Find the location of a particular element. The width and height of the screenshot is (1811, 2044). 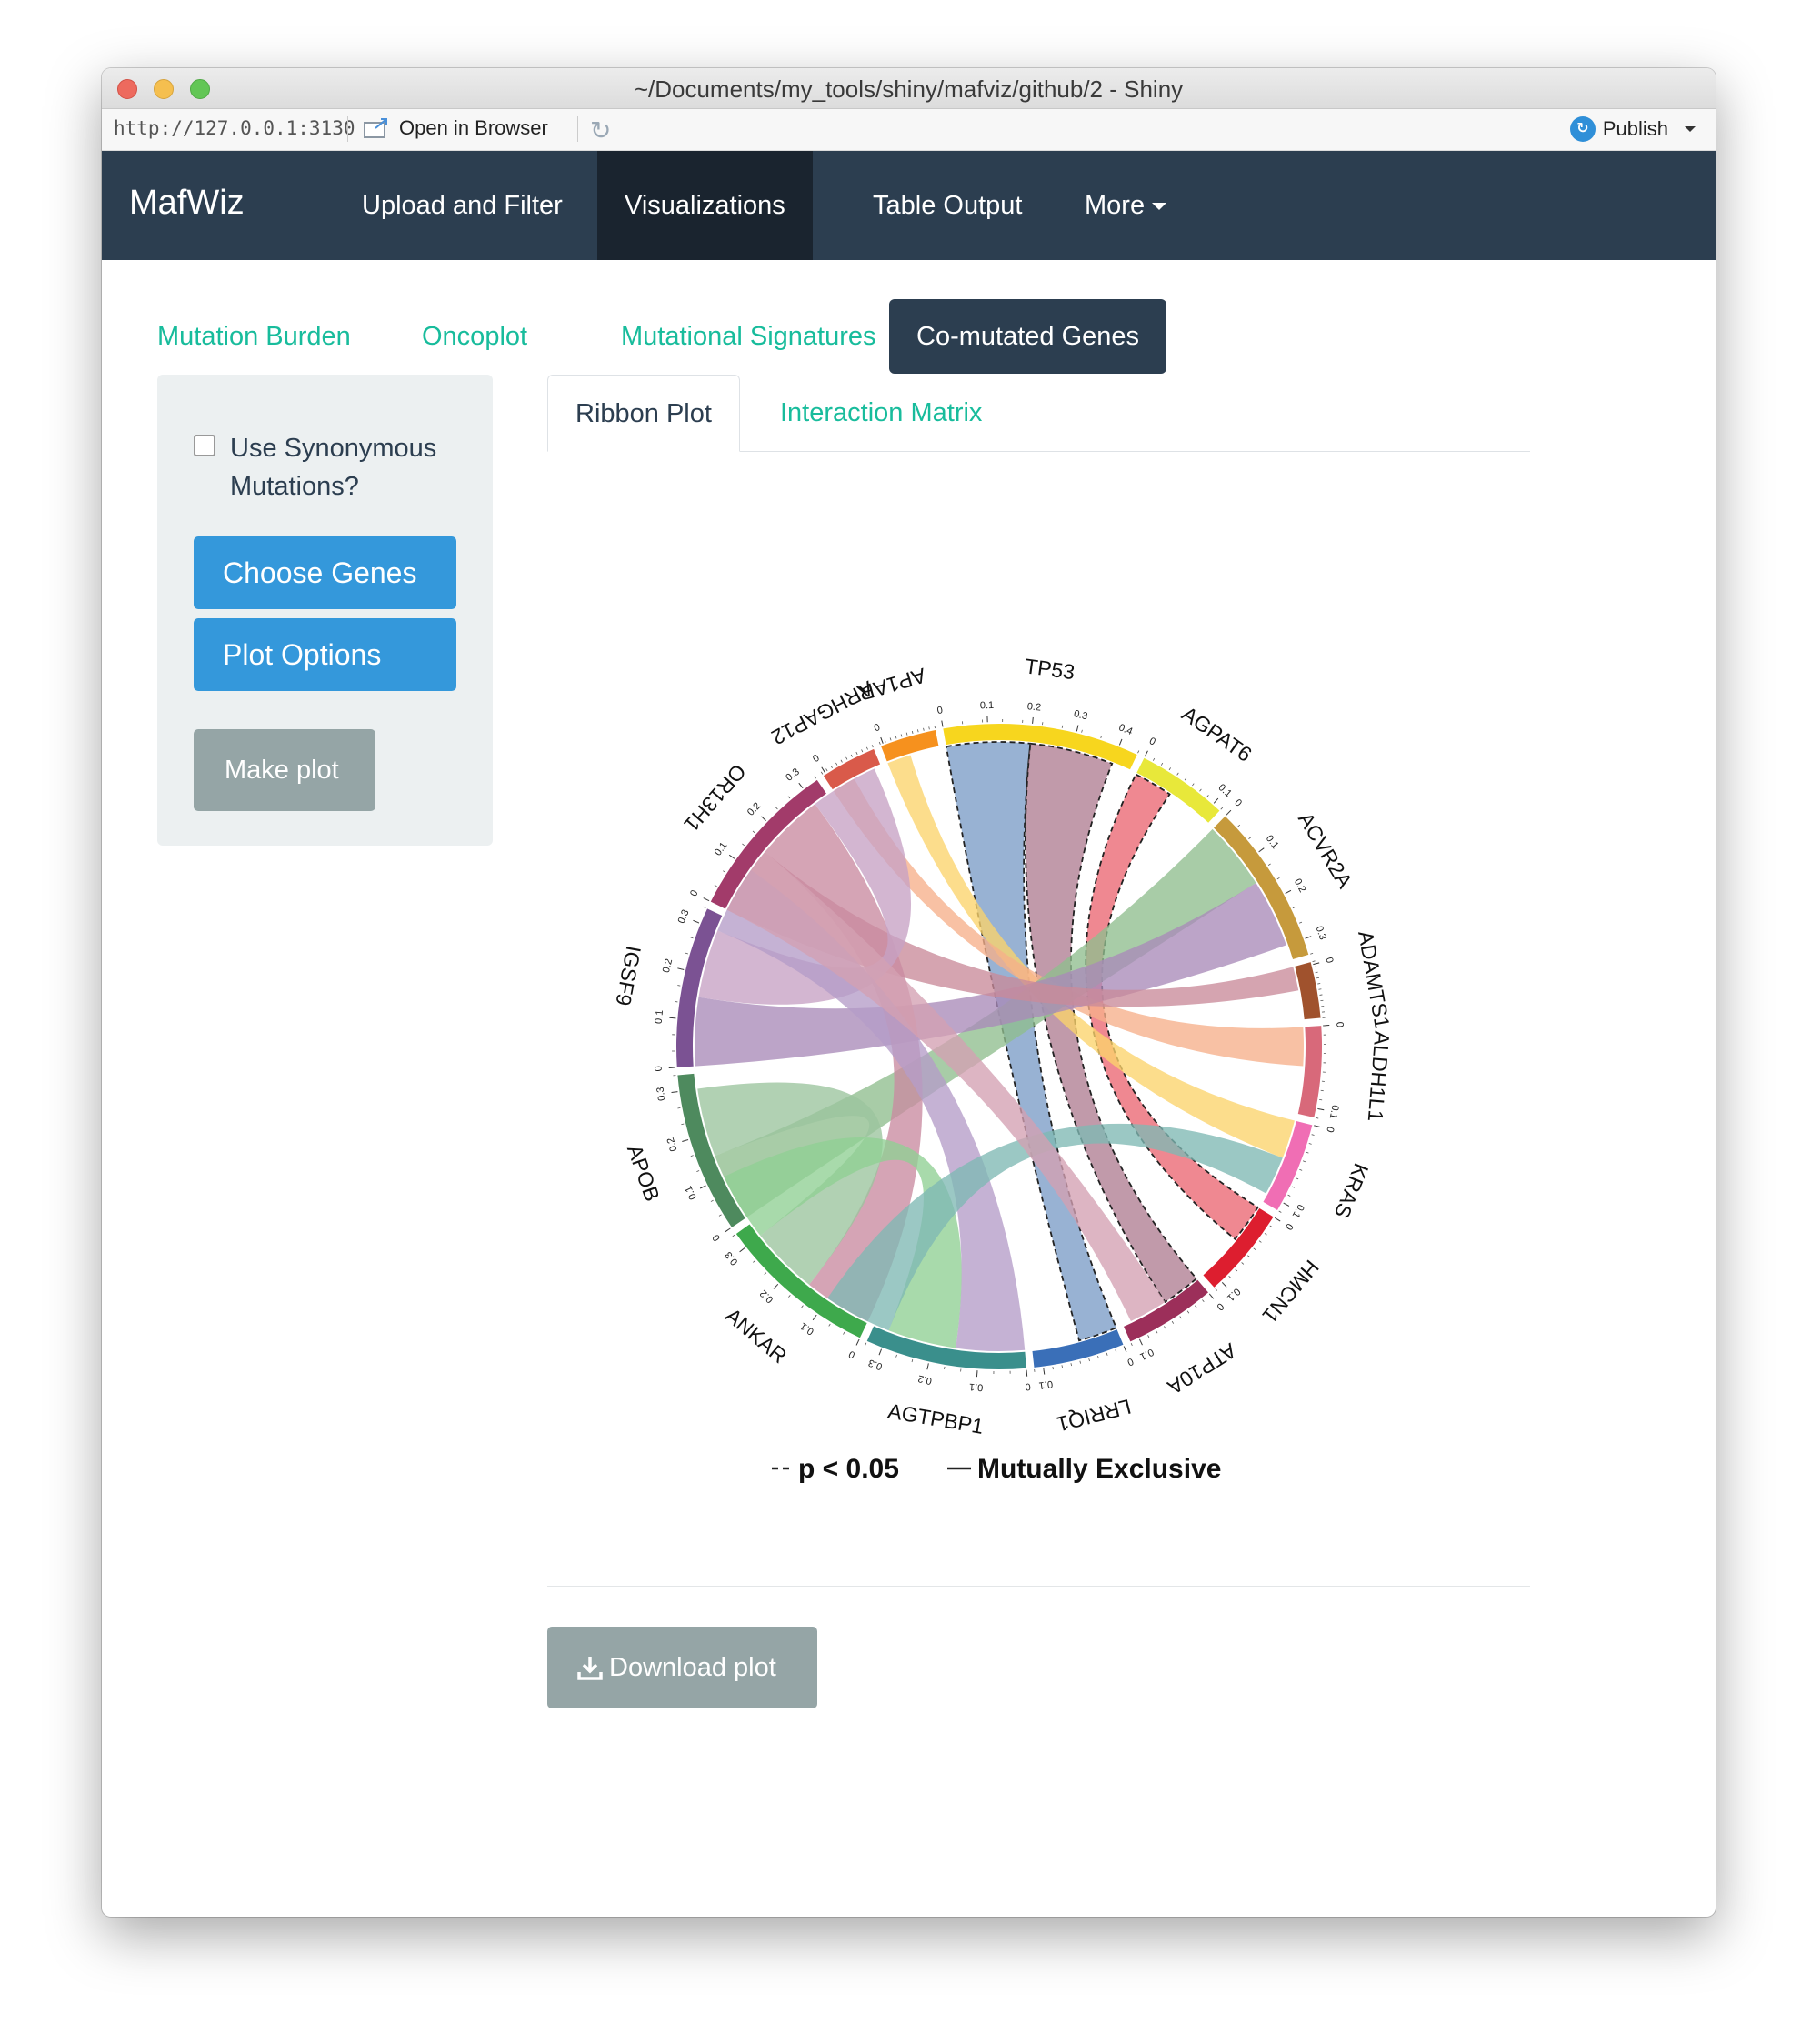

nav-more-dropdown: More is located at coordinates (1125, 205).